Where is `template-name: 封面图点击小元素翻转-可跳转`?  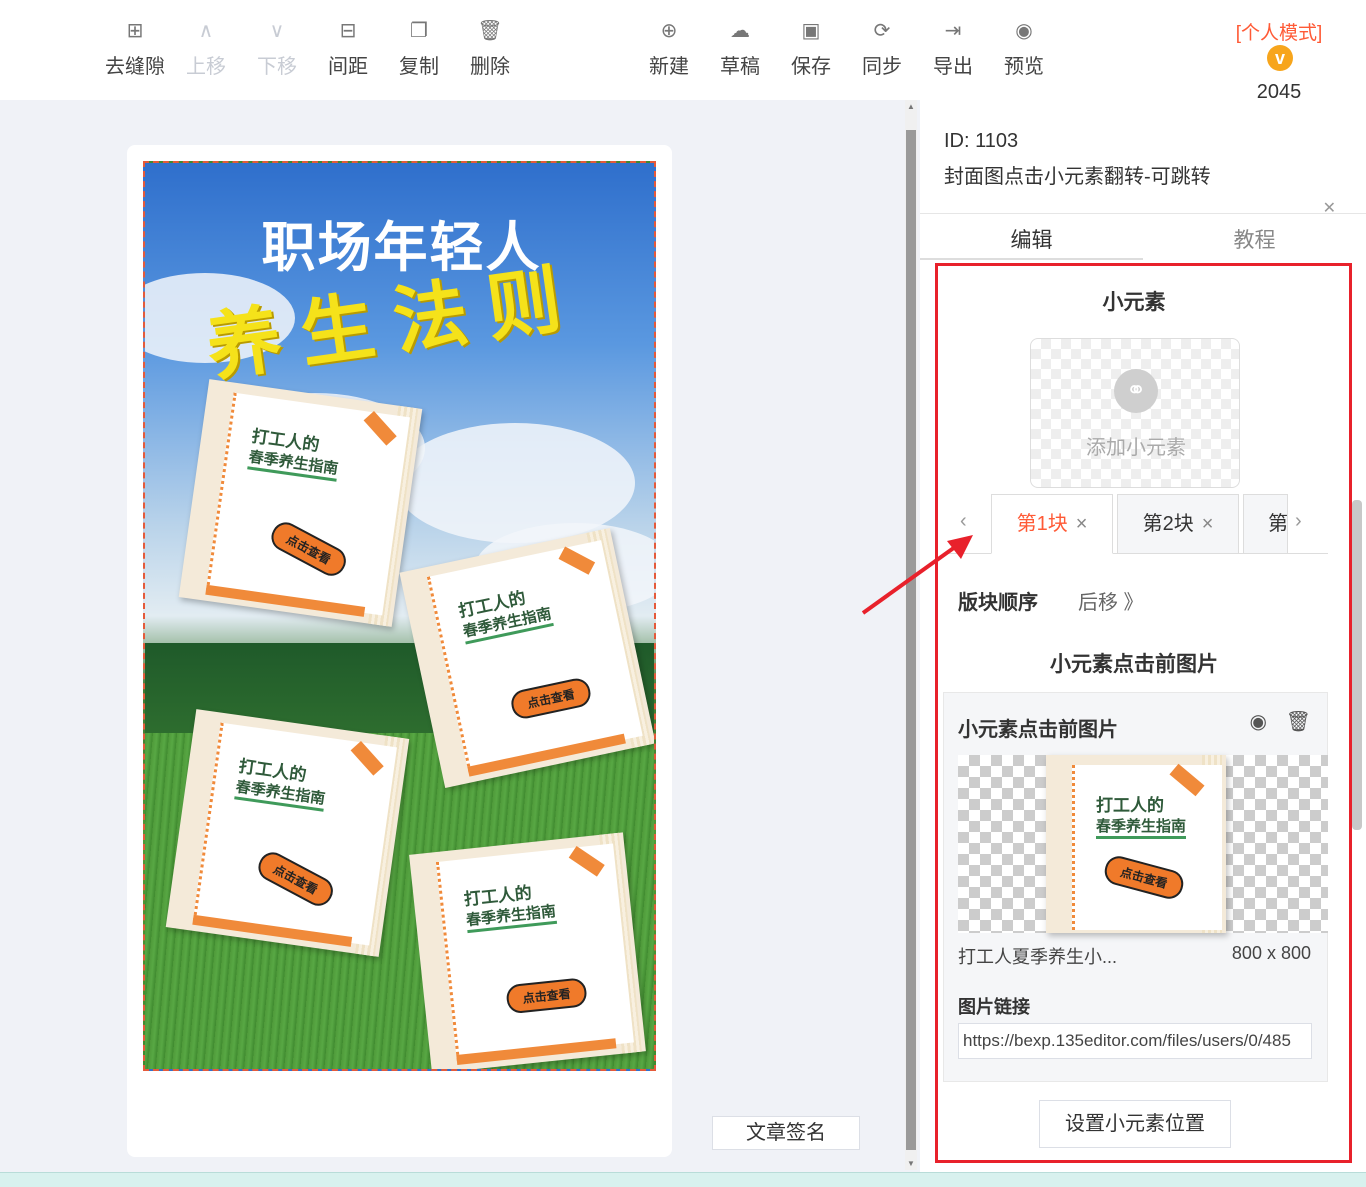
template-name: 封面图点击小元素翻转-可跳转 is located at coordinates (1077, 177).